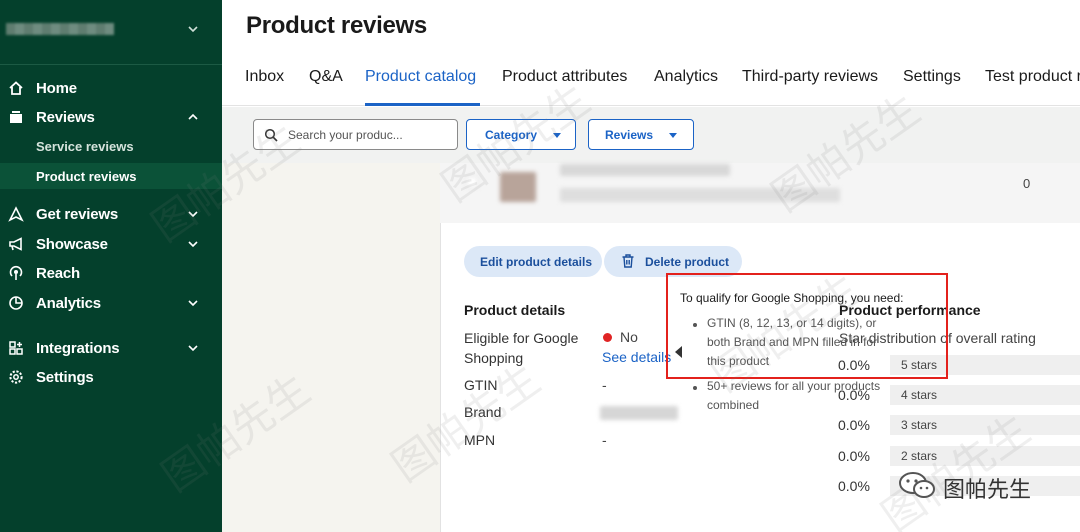 This screenshot has width=1080, height=532. I want to click on bar-label: 2 stars, so click(919, 456).